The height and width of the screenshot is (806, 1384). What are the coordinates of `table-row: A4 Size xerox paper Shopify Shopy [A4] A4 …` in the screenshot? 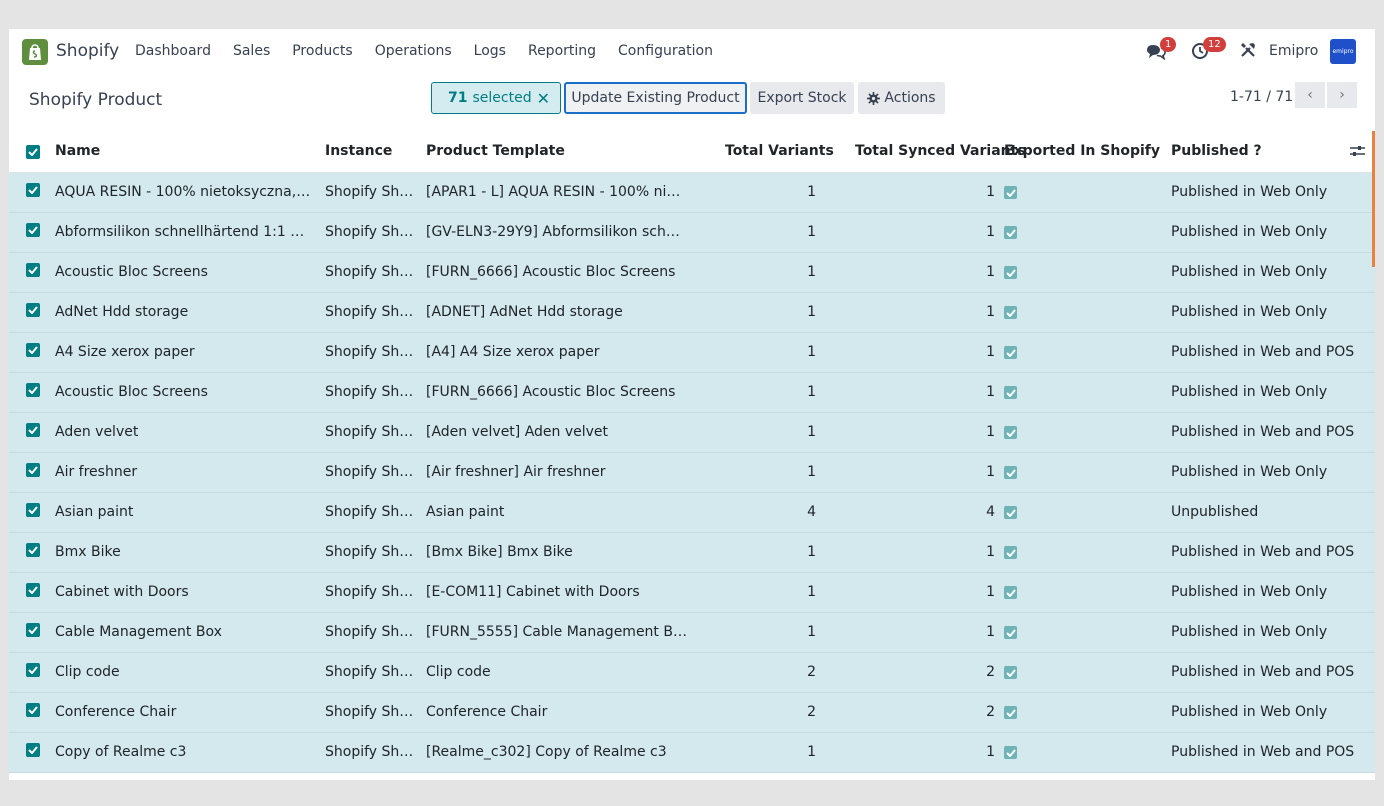 It's located at (692, 353).